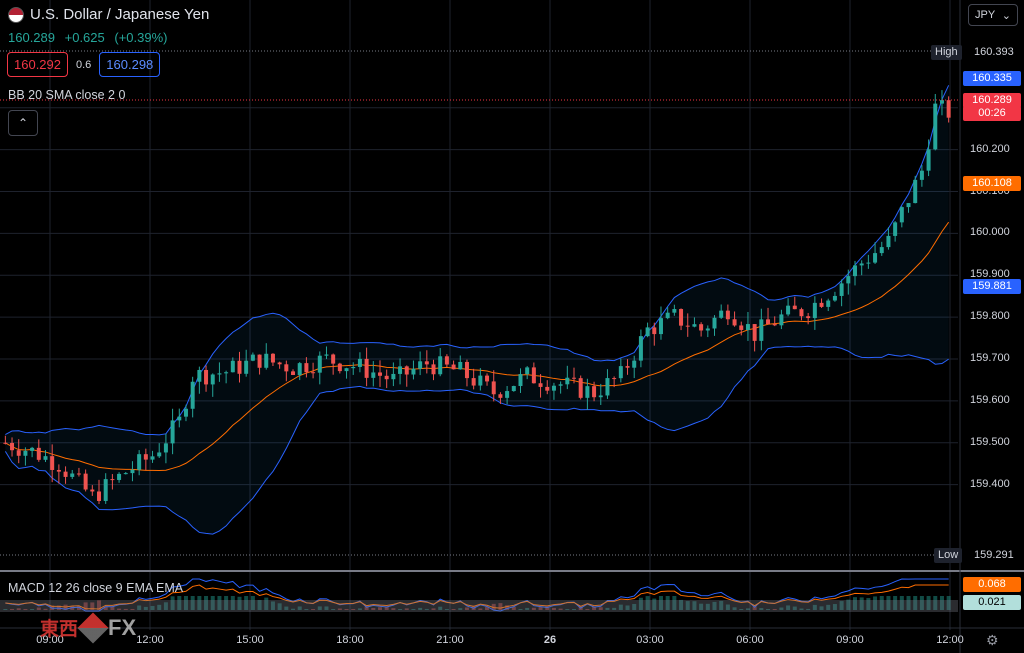 The height and width of the screenshot is (653, 1024). What do you see at coordinates (992, 584) in the screenshot?
I see `macd-value-label: 0.068` at bounding box center [992, 584].